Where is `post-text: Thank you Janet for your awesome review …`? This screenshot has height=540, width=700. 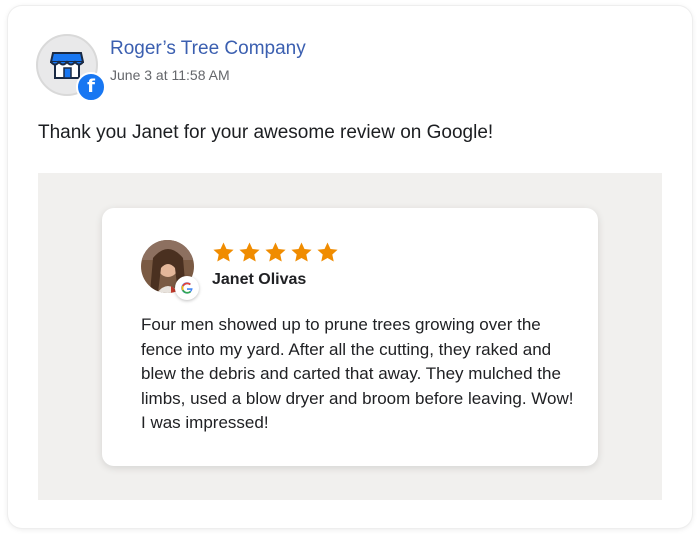
post-text: Thank you Janet for your awesome review … is located at coordinates (266, 132).